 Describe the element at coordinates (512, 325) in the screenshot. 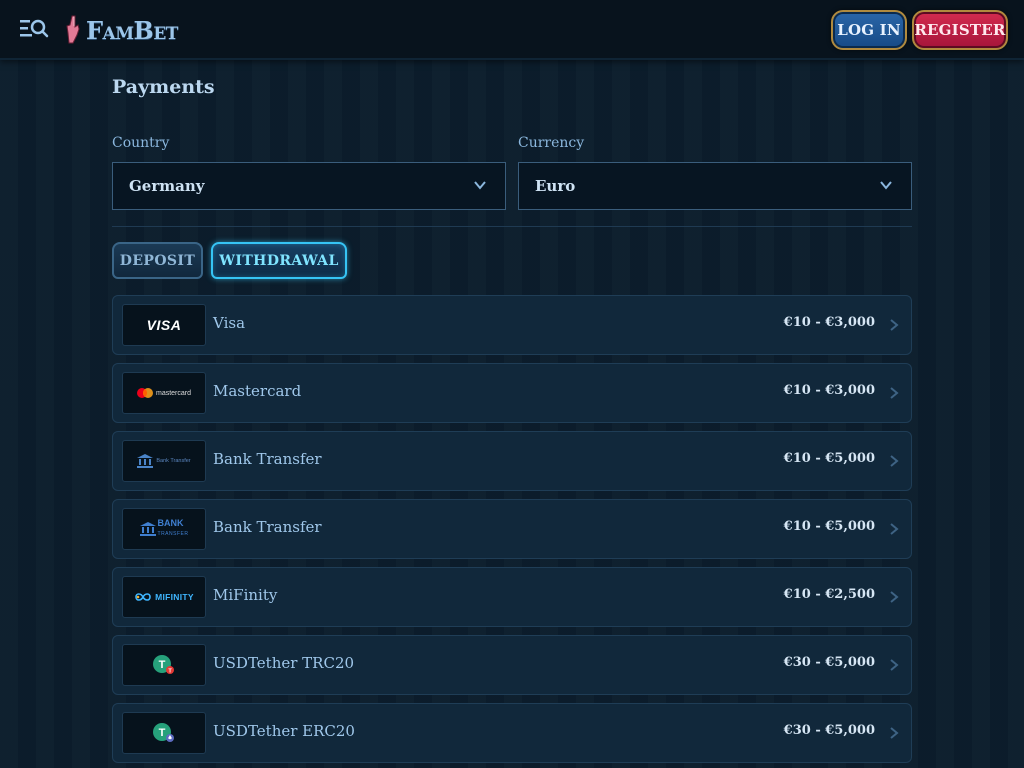

I see `payment-method-visa: VISA Visa €10 - €3,000` at that location.